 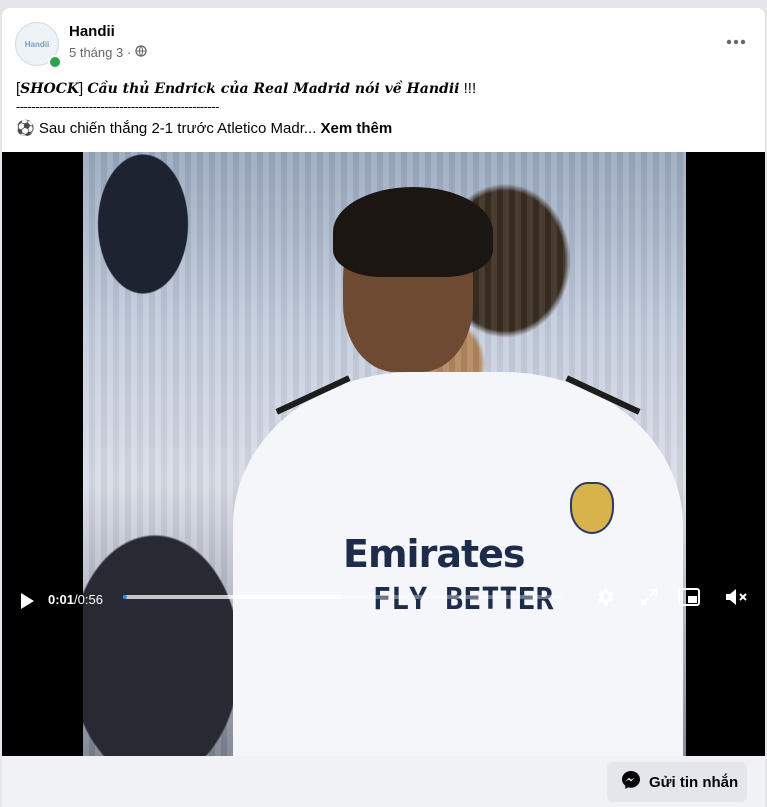 I want to click on fullscreen-icon, so click(x=649, y=597).